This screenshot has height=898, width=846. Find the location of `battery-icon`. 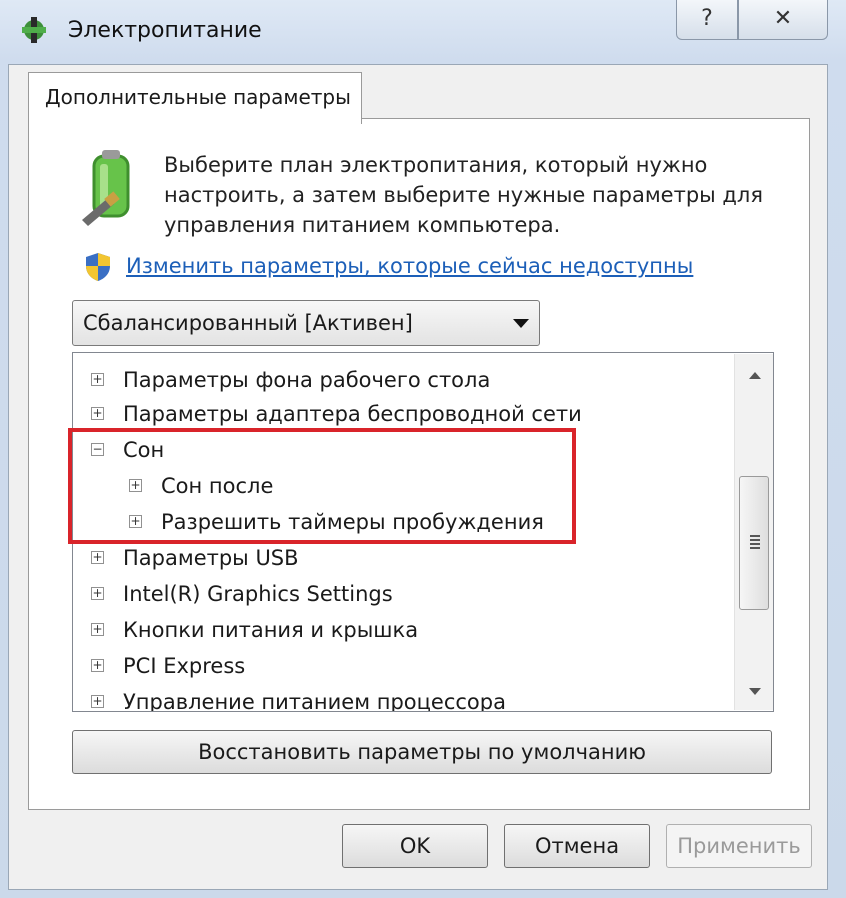

battery-icon is located at coordinates (106, 188).